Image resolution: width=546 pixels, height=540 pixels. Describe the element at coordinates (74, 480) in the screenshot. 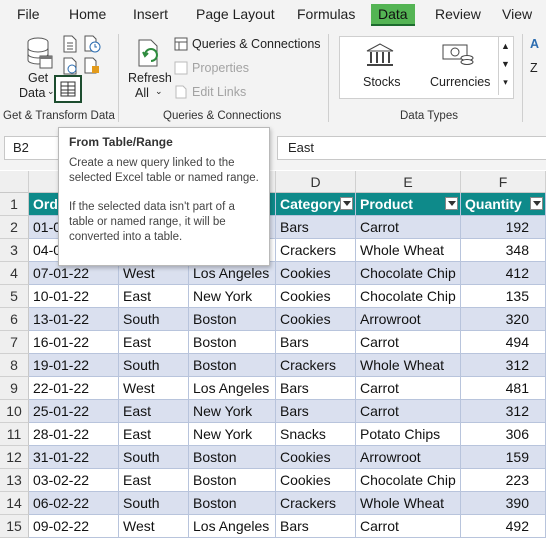

I see `table-cell: 03-02-22` at that location.